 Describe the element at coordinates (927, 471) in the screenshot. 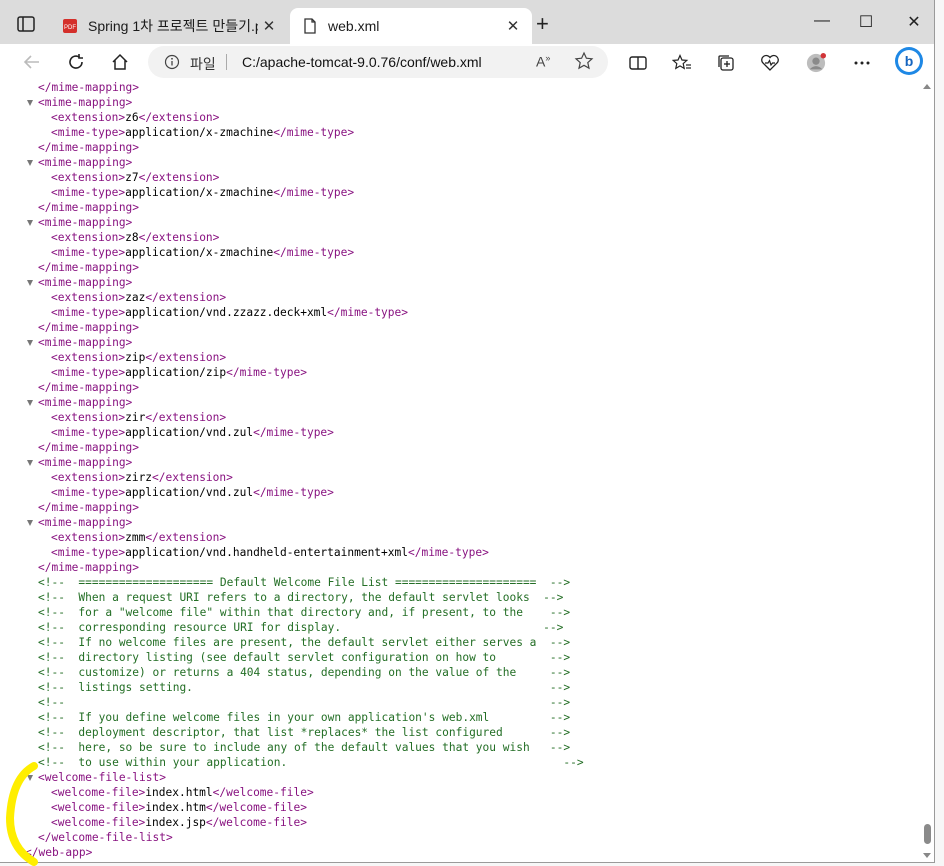

I see `vertical-scrollbar` at that location.